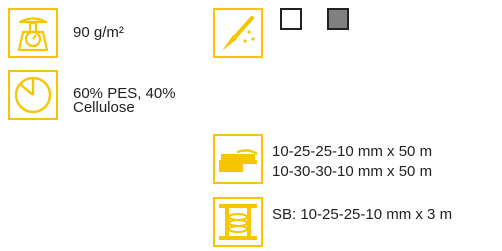  Describe the element at coordinates (104, 107) in the screenshot. I see `composition-line2: Cellulose` at that location.